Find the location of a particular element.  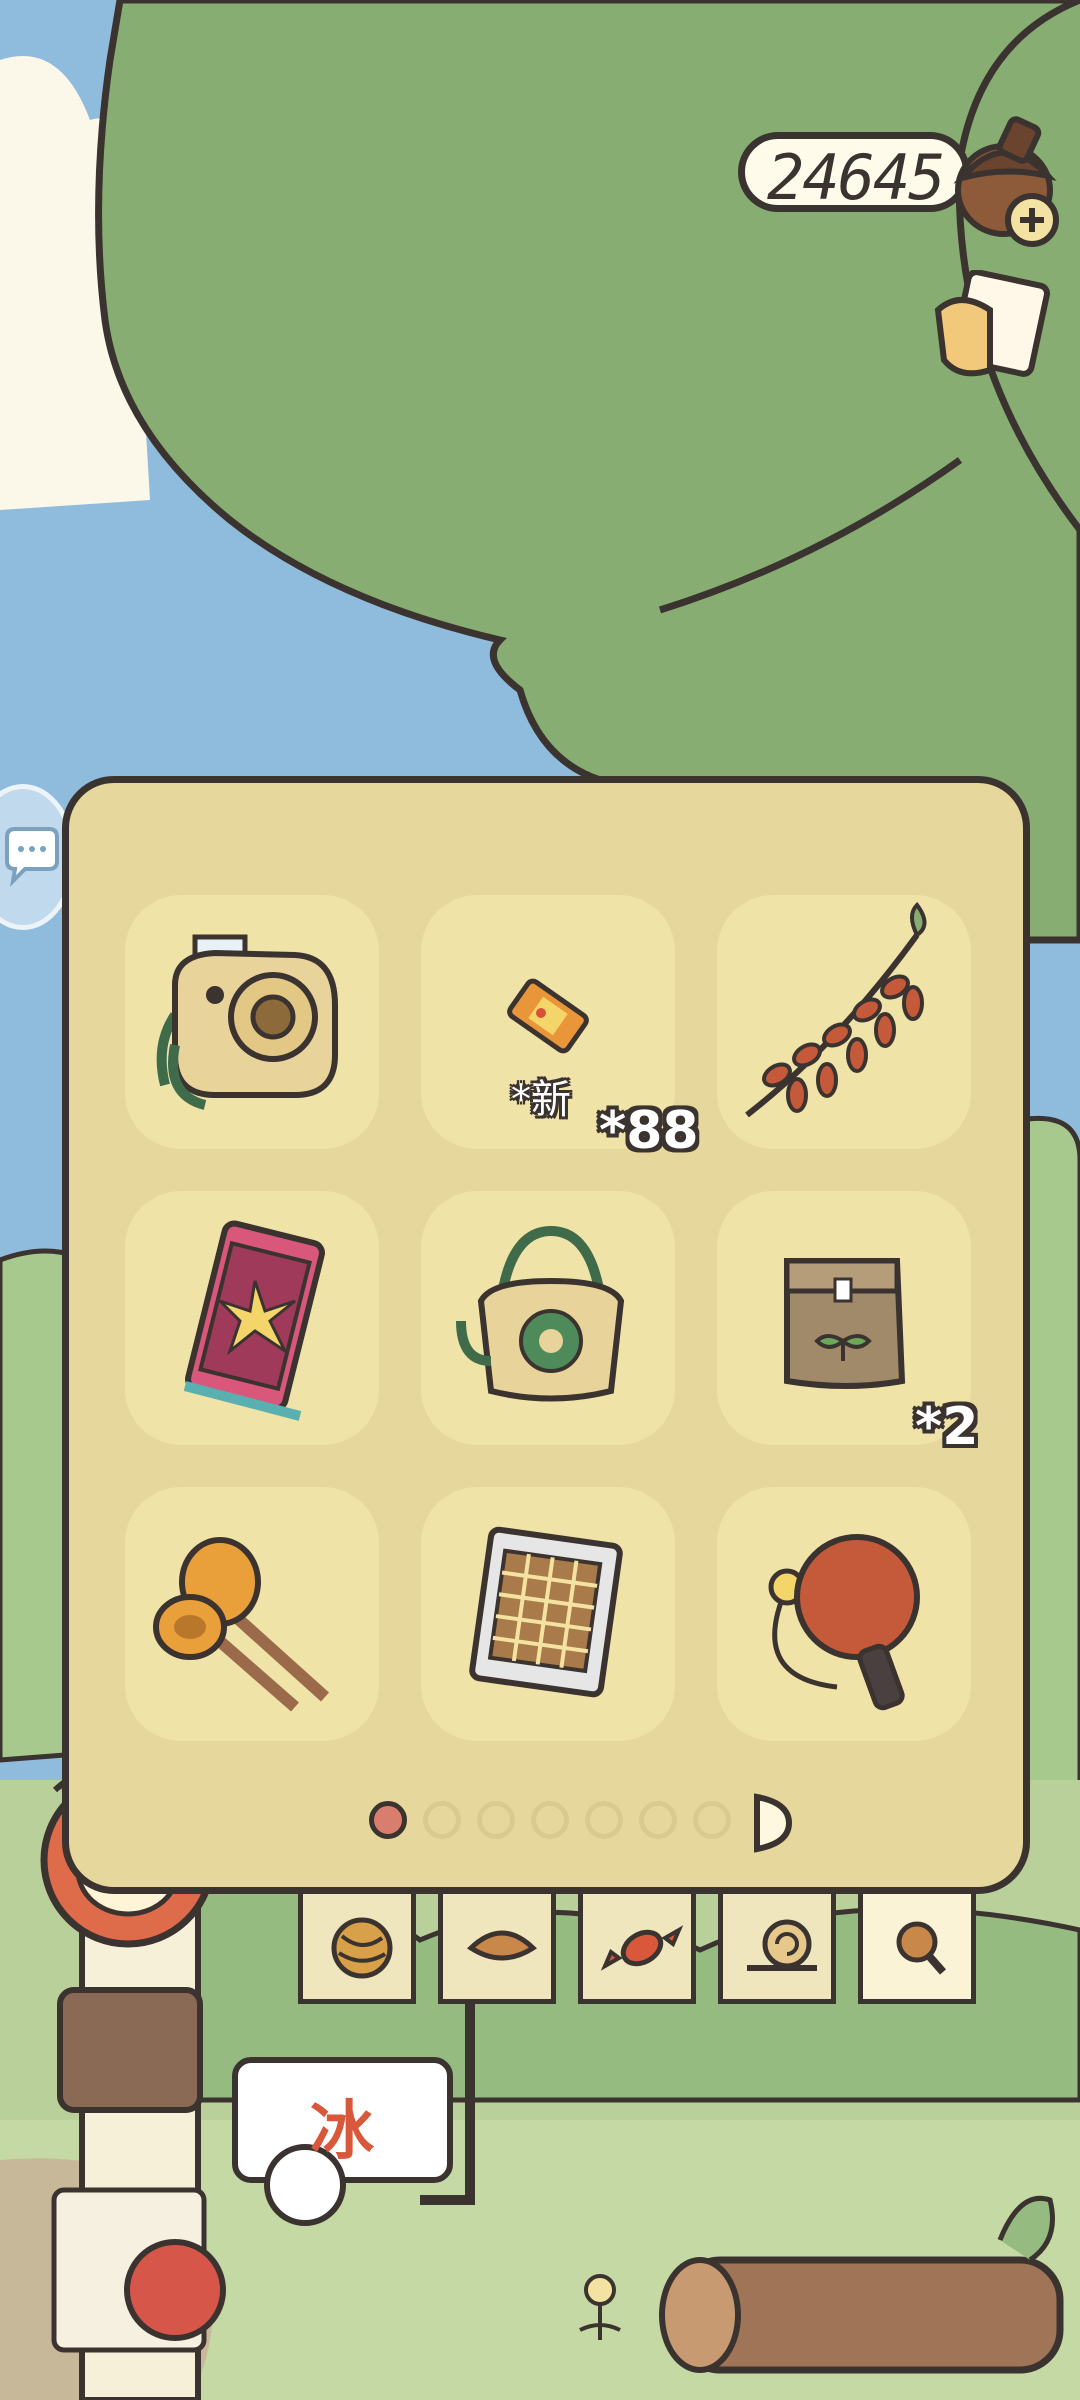

tab-candy is located at coordinates (637, 1949).